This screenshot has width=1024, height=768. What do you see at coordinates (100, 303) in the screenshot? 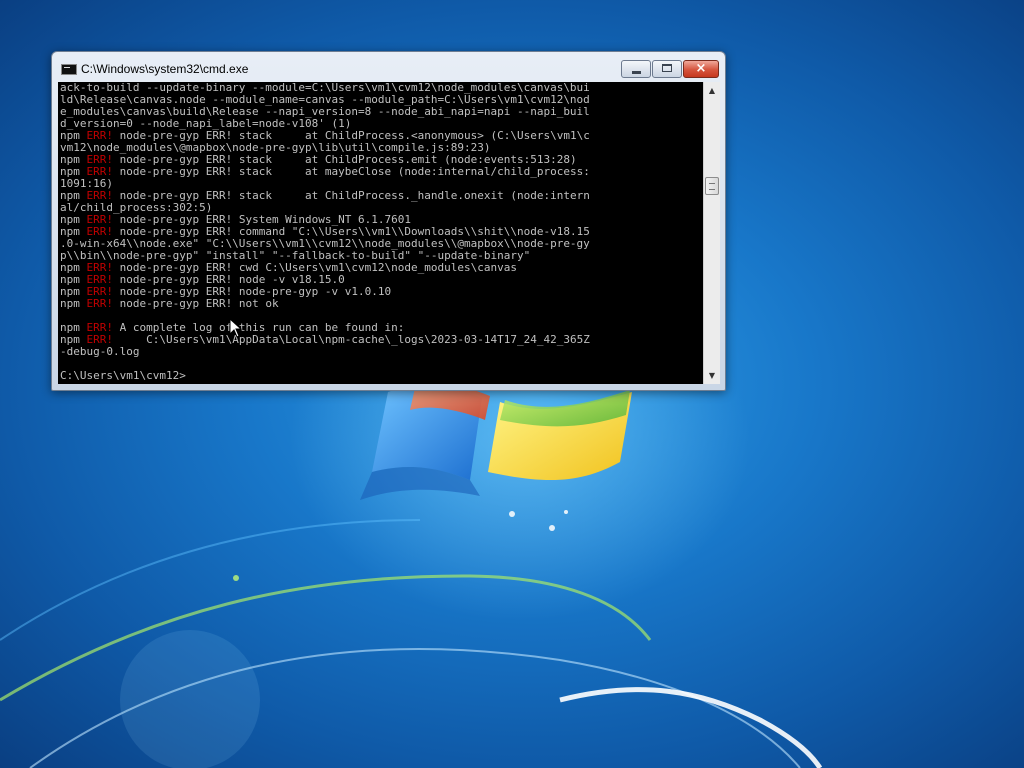
I see `err-tag: ERR!` at bounding box center [100, 303].